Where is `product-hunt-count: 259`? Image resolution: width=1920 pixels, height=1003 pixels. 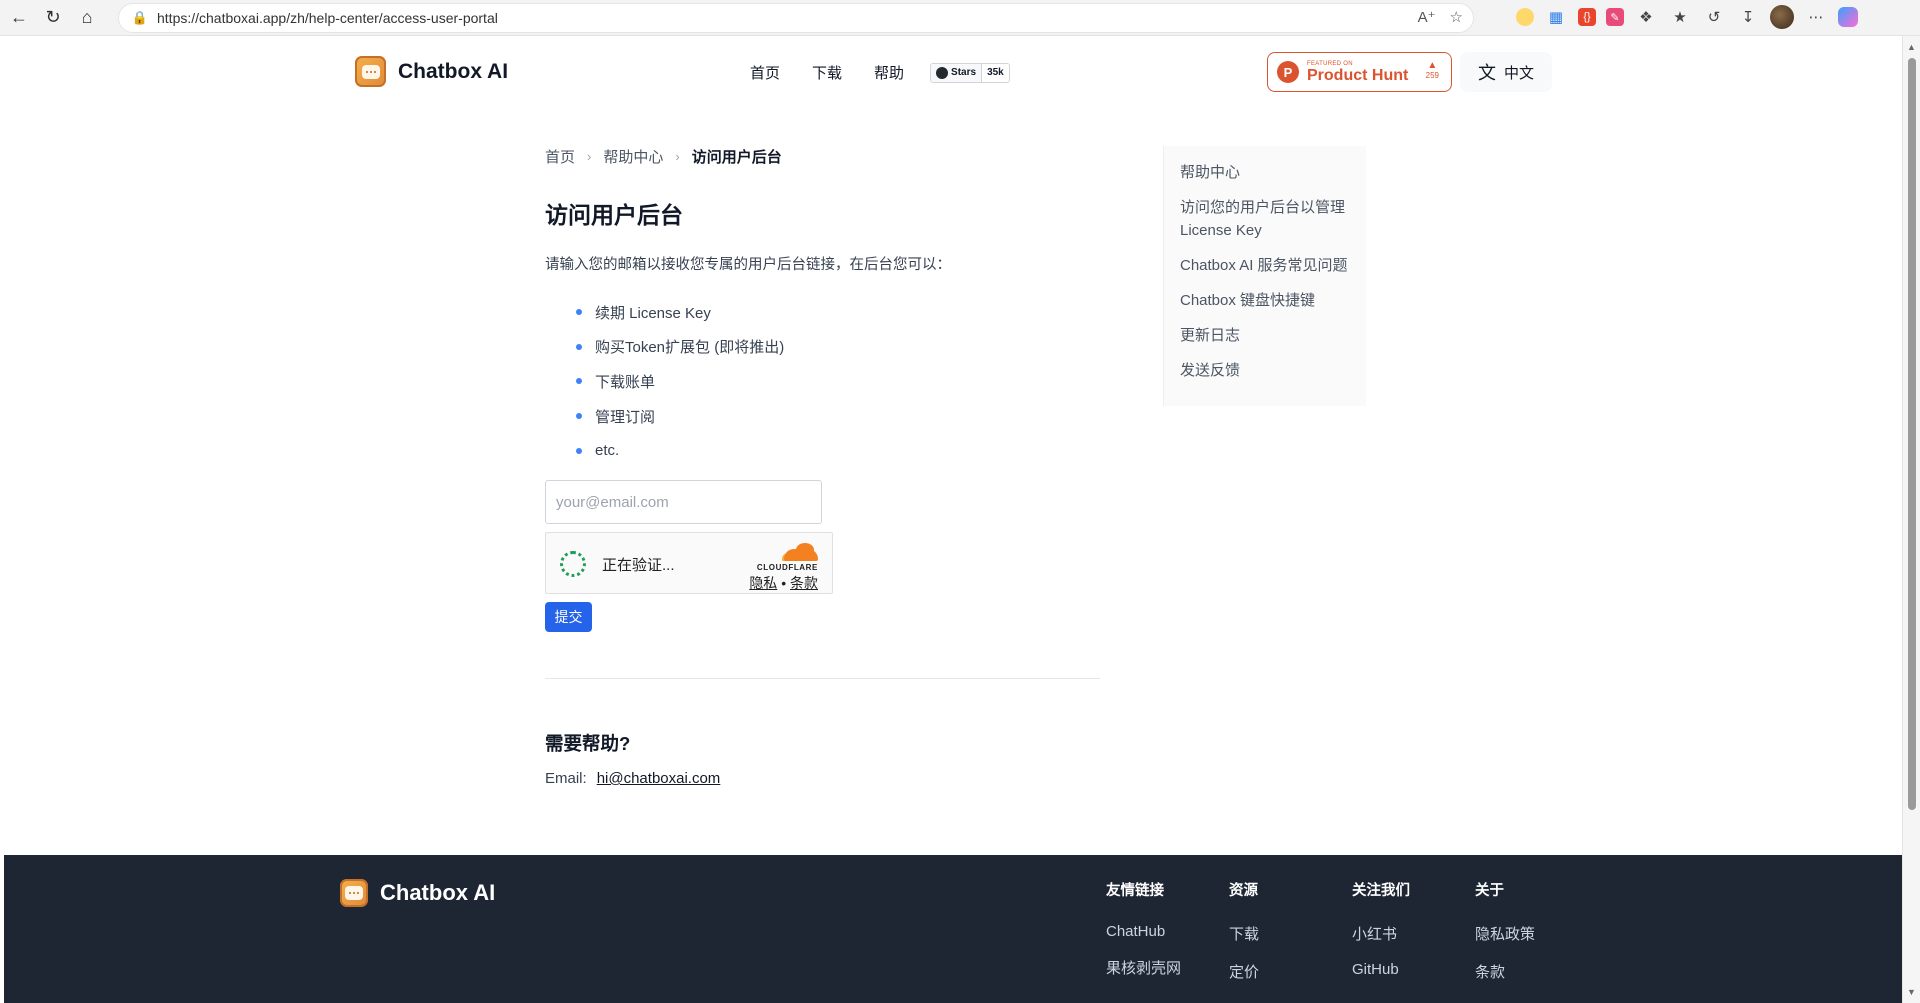
product-hunt-count: 259 is located at coordinates (1432, 75).